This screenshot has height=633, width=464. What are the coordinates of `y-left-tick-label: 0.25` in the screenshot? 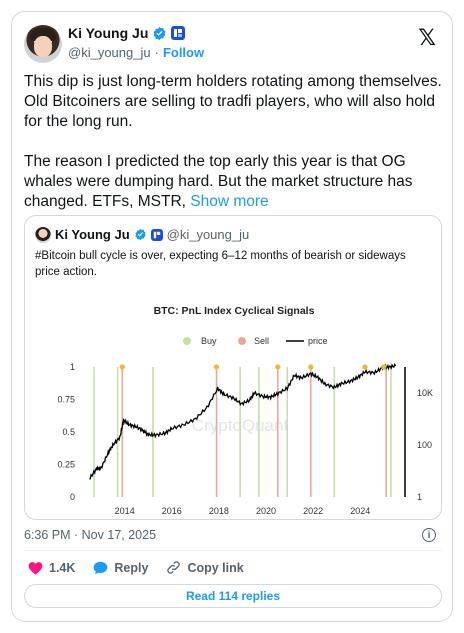 It's located at (66, 465).